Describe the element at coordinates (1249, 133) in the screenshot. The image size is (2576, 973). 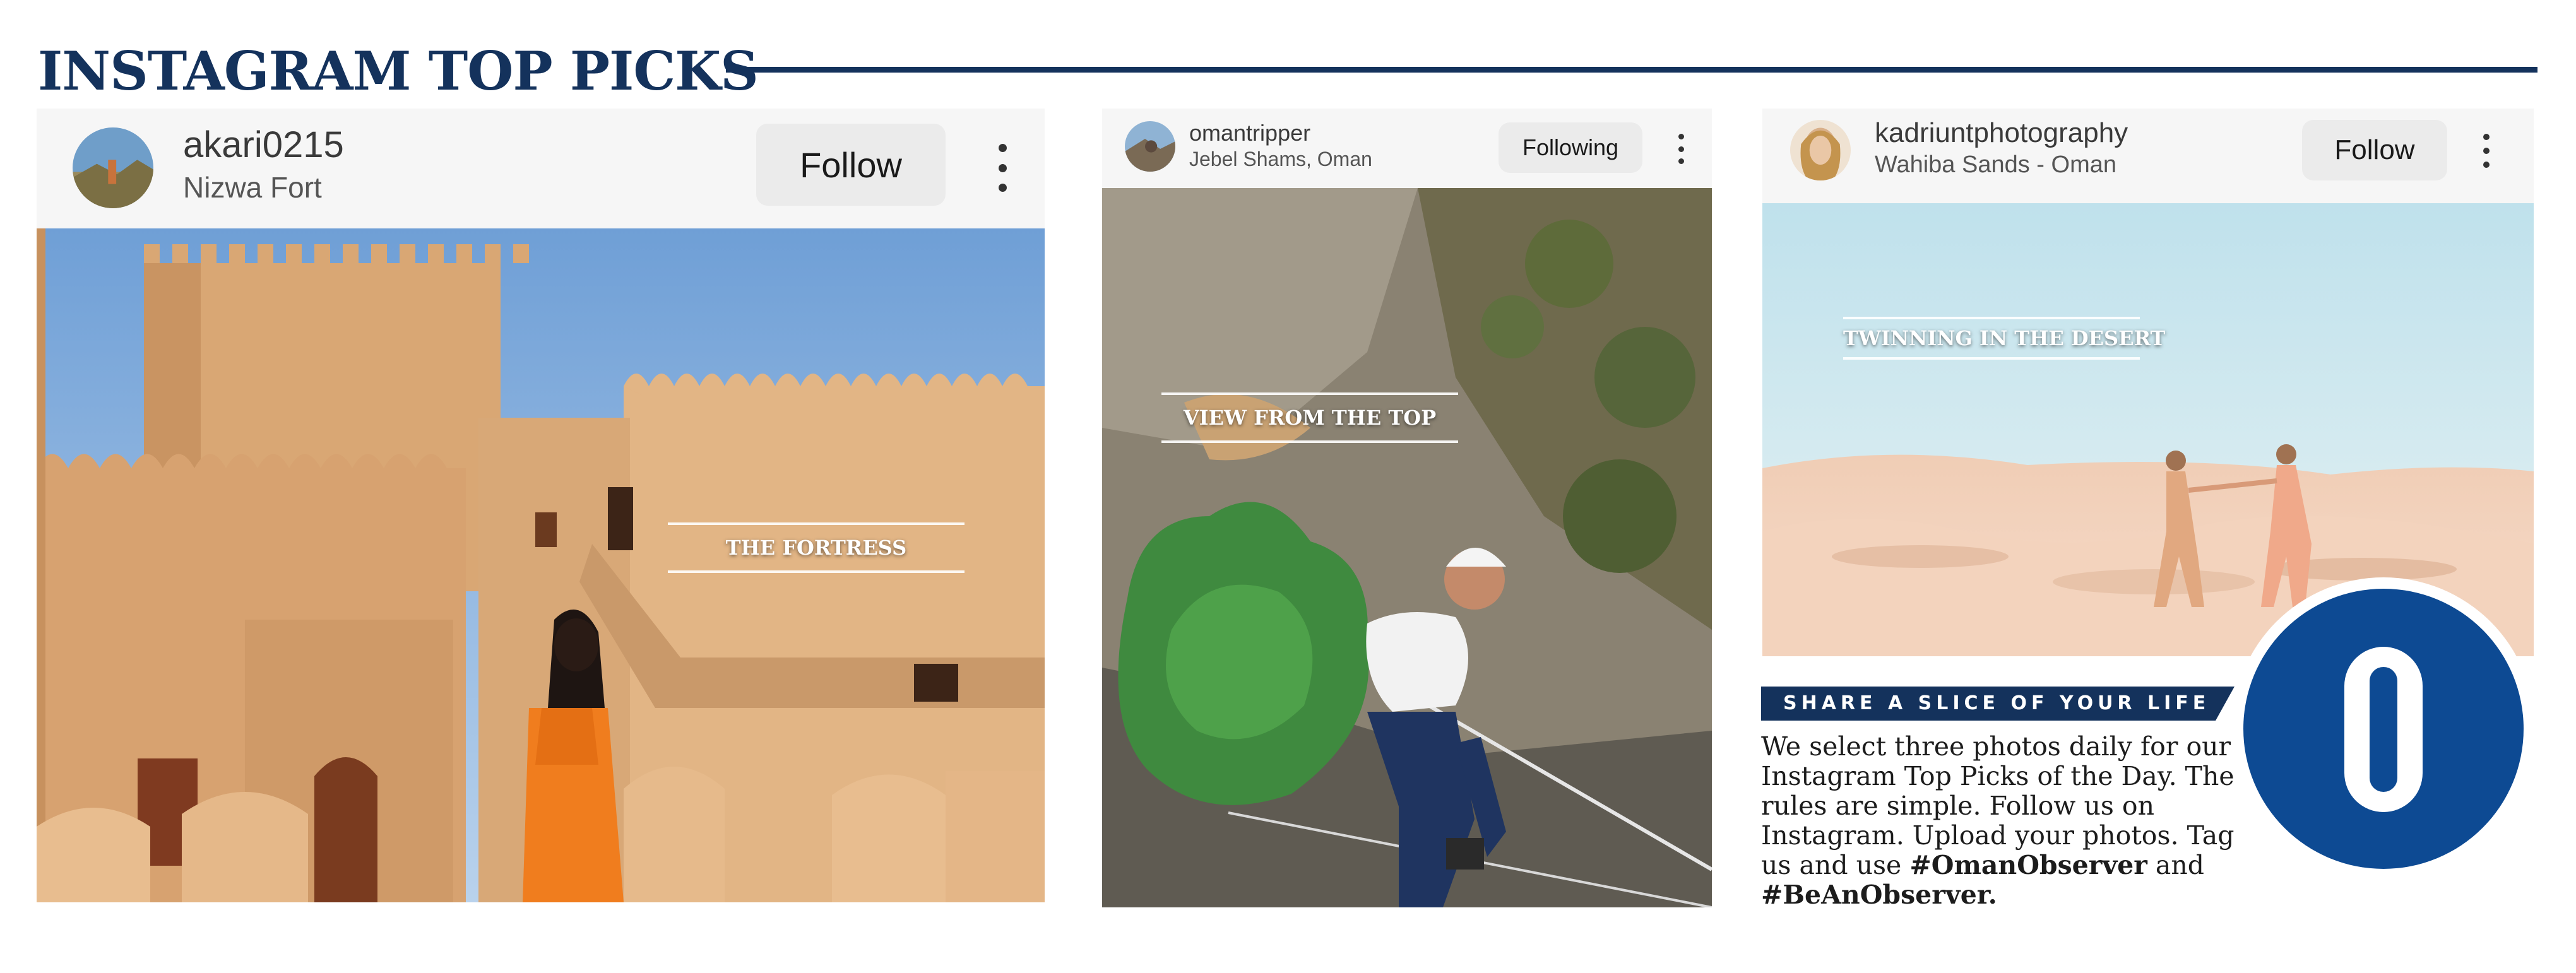
I see `post-username: omantripper` at that location.